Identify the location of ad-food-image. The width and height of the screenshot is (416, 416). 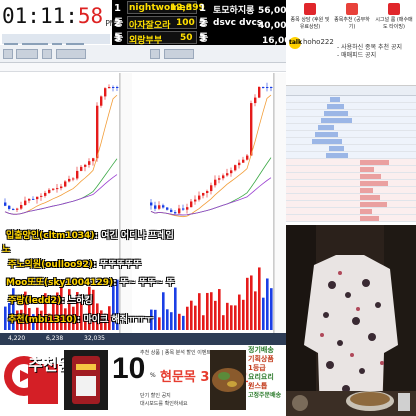
(228, 380).